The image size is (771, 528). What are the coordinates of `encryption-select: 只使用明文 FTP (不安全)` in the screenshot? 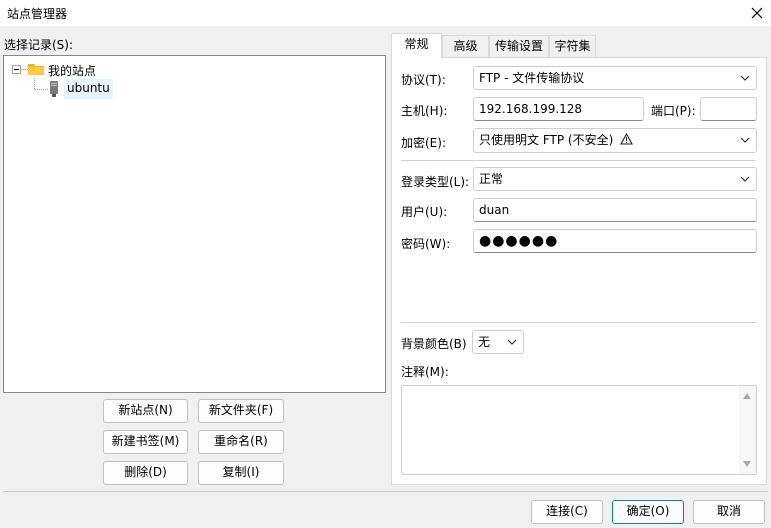 It's located at (615, 140).